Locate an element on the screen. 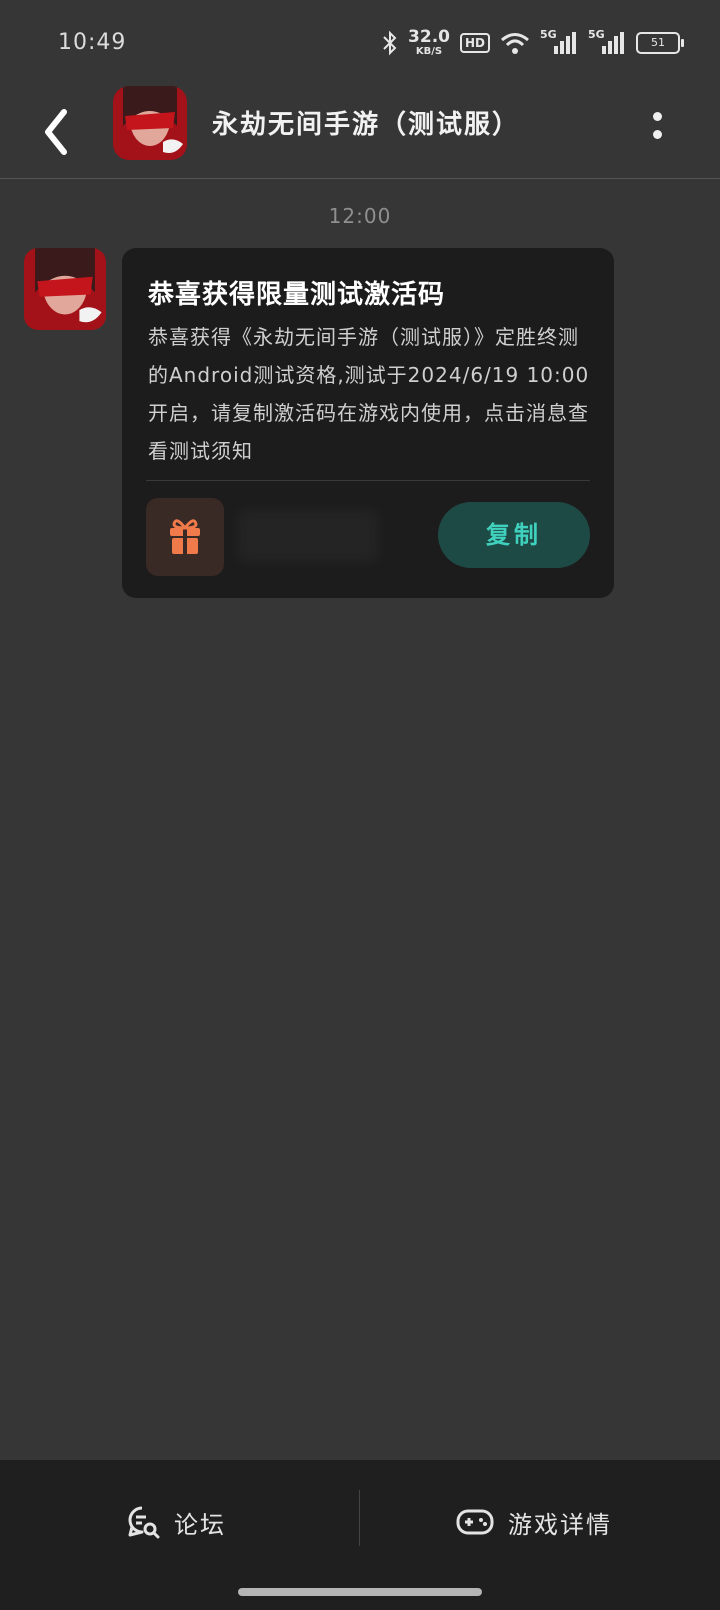  home-indicator is located at coordinates (360, 1592).